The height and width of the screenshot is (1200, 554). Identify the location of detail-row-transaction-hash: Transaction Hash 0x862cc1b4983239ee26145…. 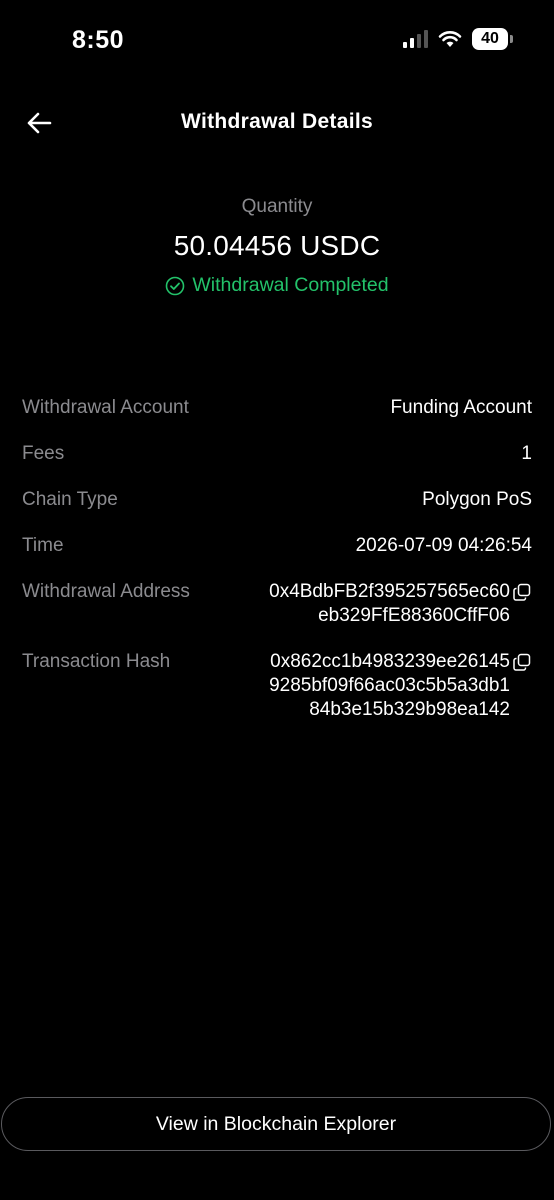
(277, 686).